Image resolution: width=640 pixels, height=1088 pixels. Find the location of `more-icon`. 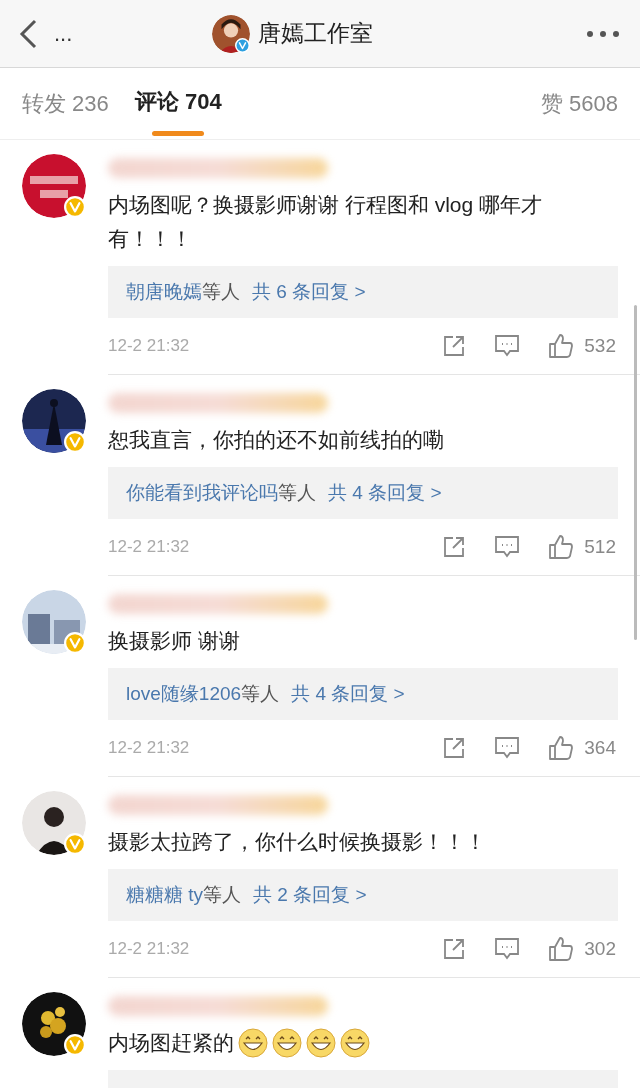

more-icon is located at coordinates (603, 33).